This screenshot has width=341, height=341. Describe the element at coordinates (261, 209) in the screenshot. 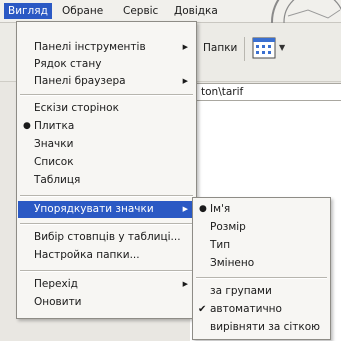

I see `submenu-item-name: ● Ім'я` at that location.